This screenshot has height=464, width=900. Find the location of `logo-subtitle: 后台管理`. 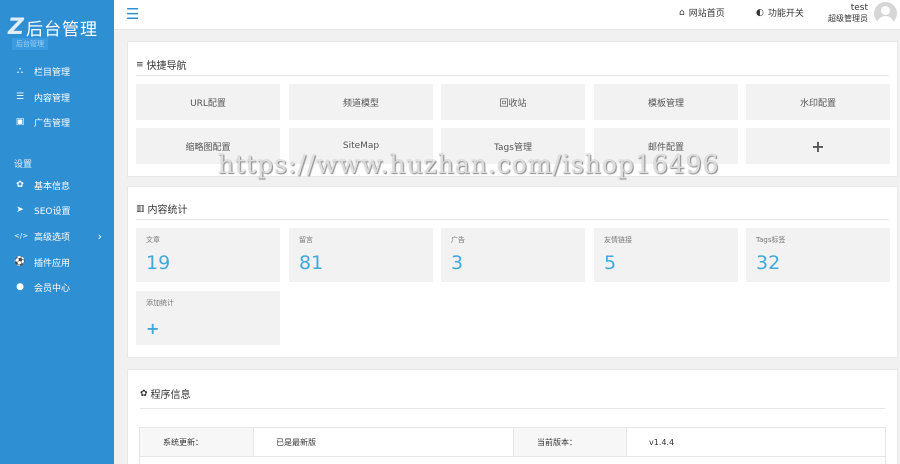

logo-subtitle: 后台管理 is located at coordinates (30, 44).